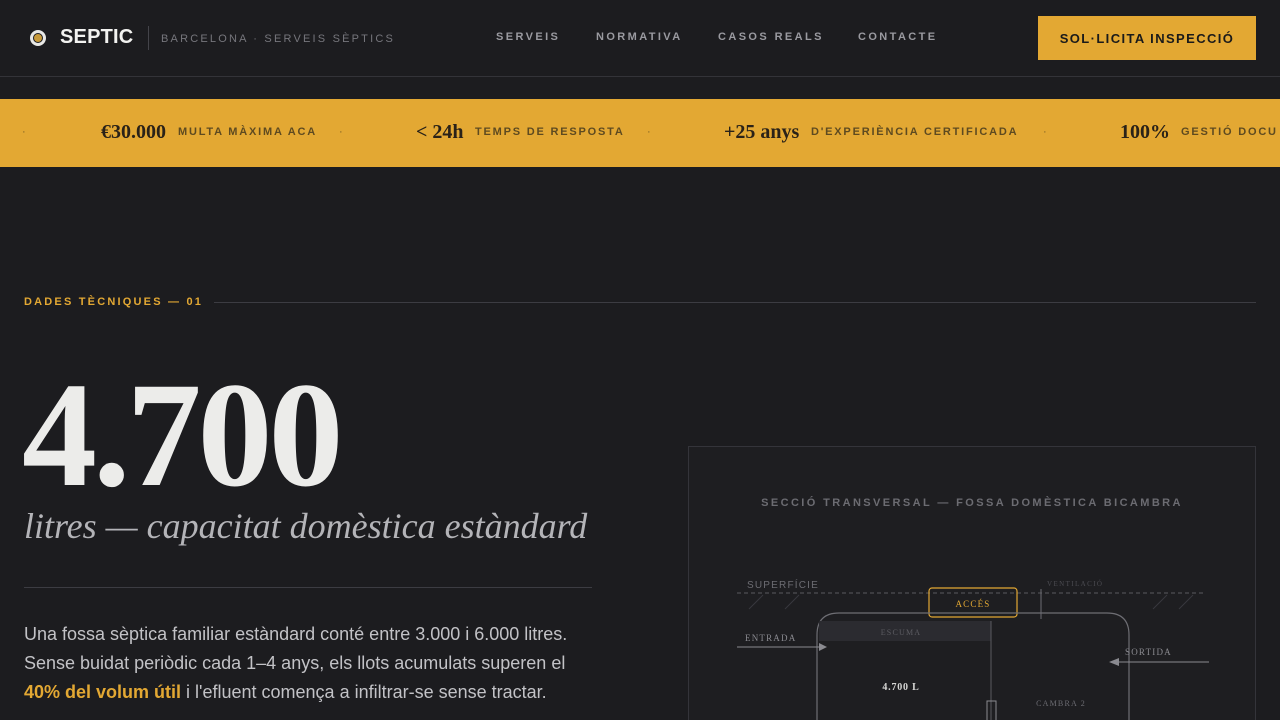 The image size is (1280, 720). What do you see at coordinates (1114, 662) in the screenshot?
I see `outlet-arrow-icon` at bounding box center [1114, 662].